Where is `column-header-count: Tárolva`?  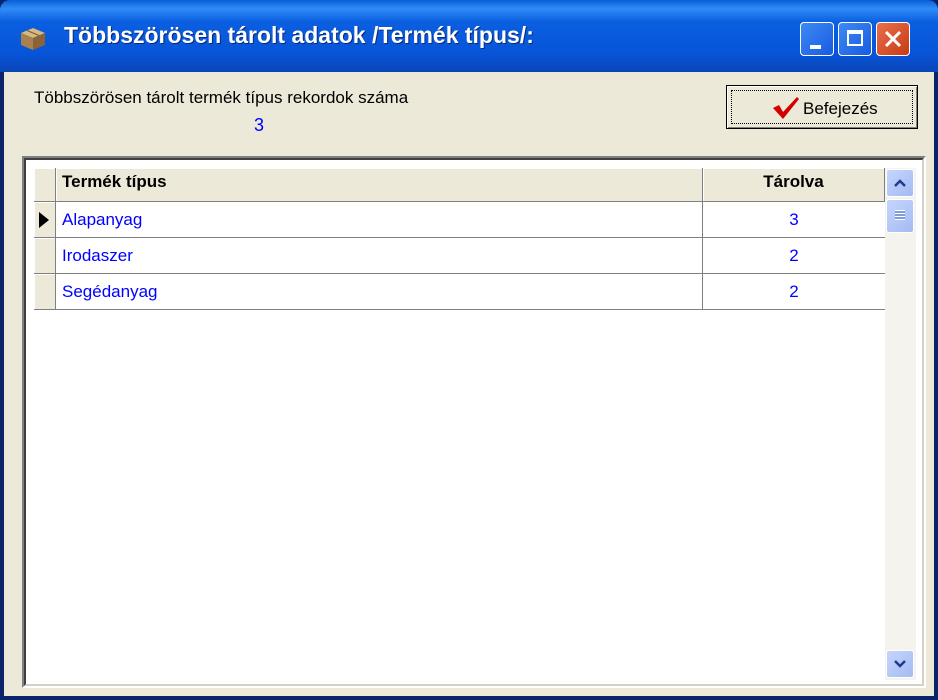 column-header-count: Tárolva is located at coordinates (794, 185).